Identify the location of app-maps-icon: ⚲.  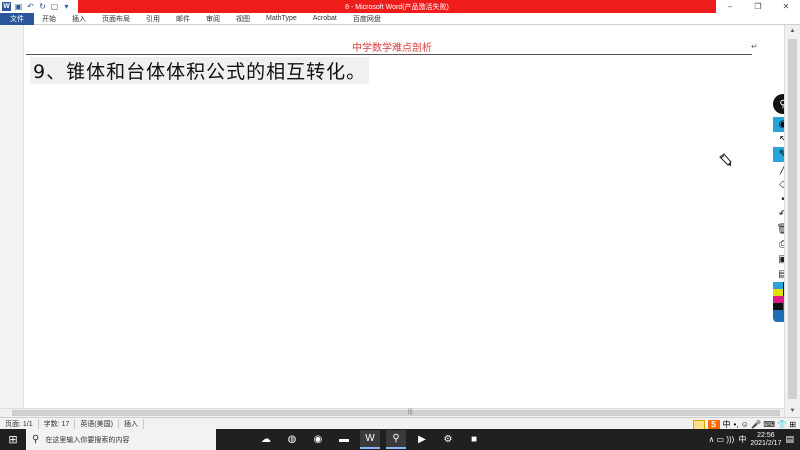
(396, 439).